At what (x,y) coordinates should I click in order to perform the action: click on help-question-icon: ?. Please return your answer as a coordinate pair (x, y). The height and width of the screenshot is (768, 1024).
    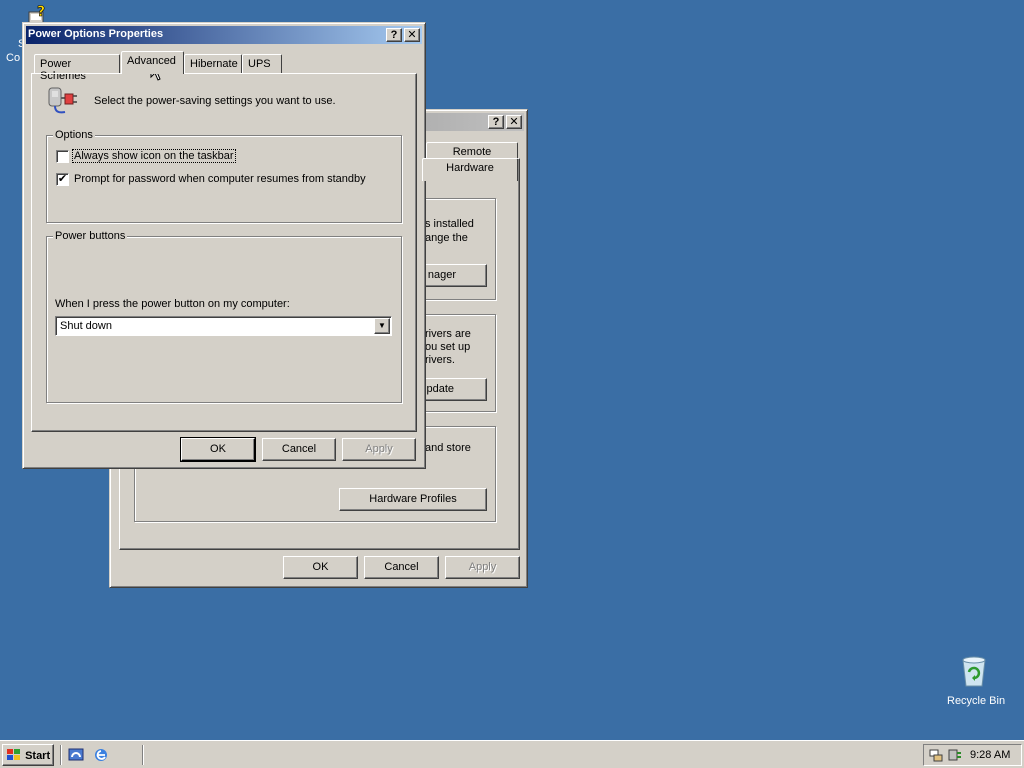
    Looking at the image, I should click on (39, 14).